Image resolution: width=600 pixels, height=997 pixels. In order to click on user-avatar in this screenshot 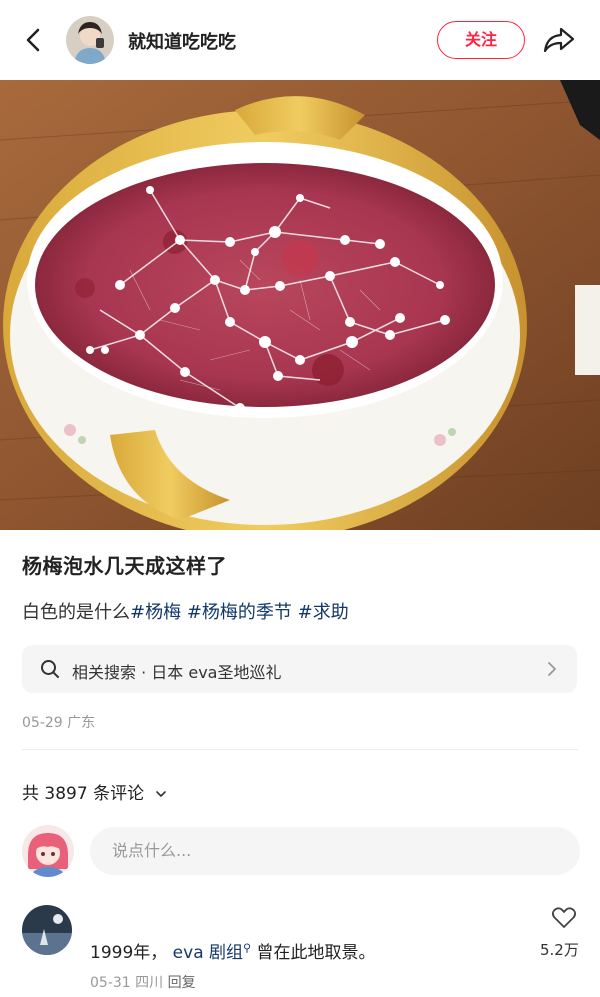, I will do `click(48, 851)`.